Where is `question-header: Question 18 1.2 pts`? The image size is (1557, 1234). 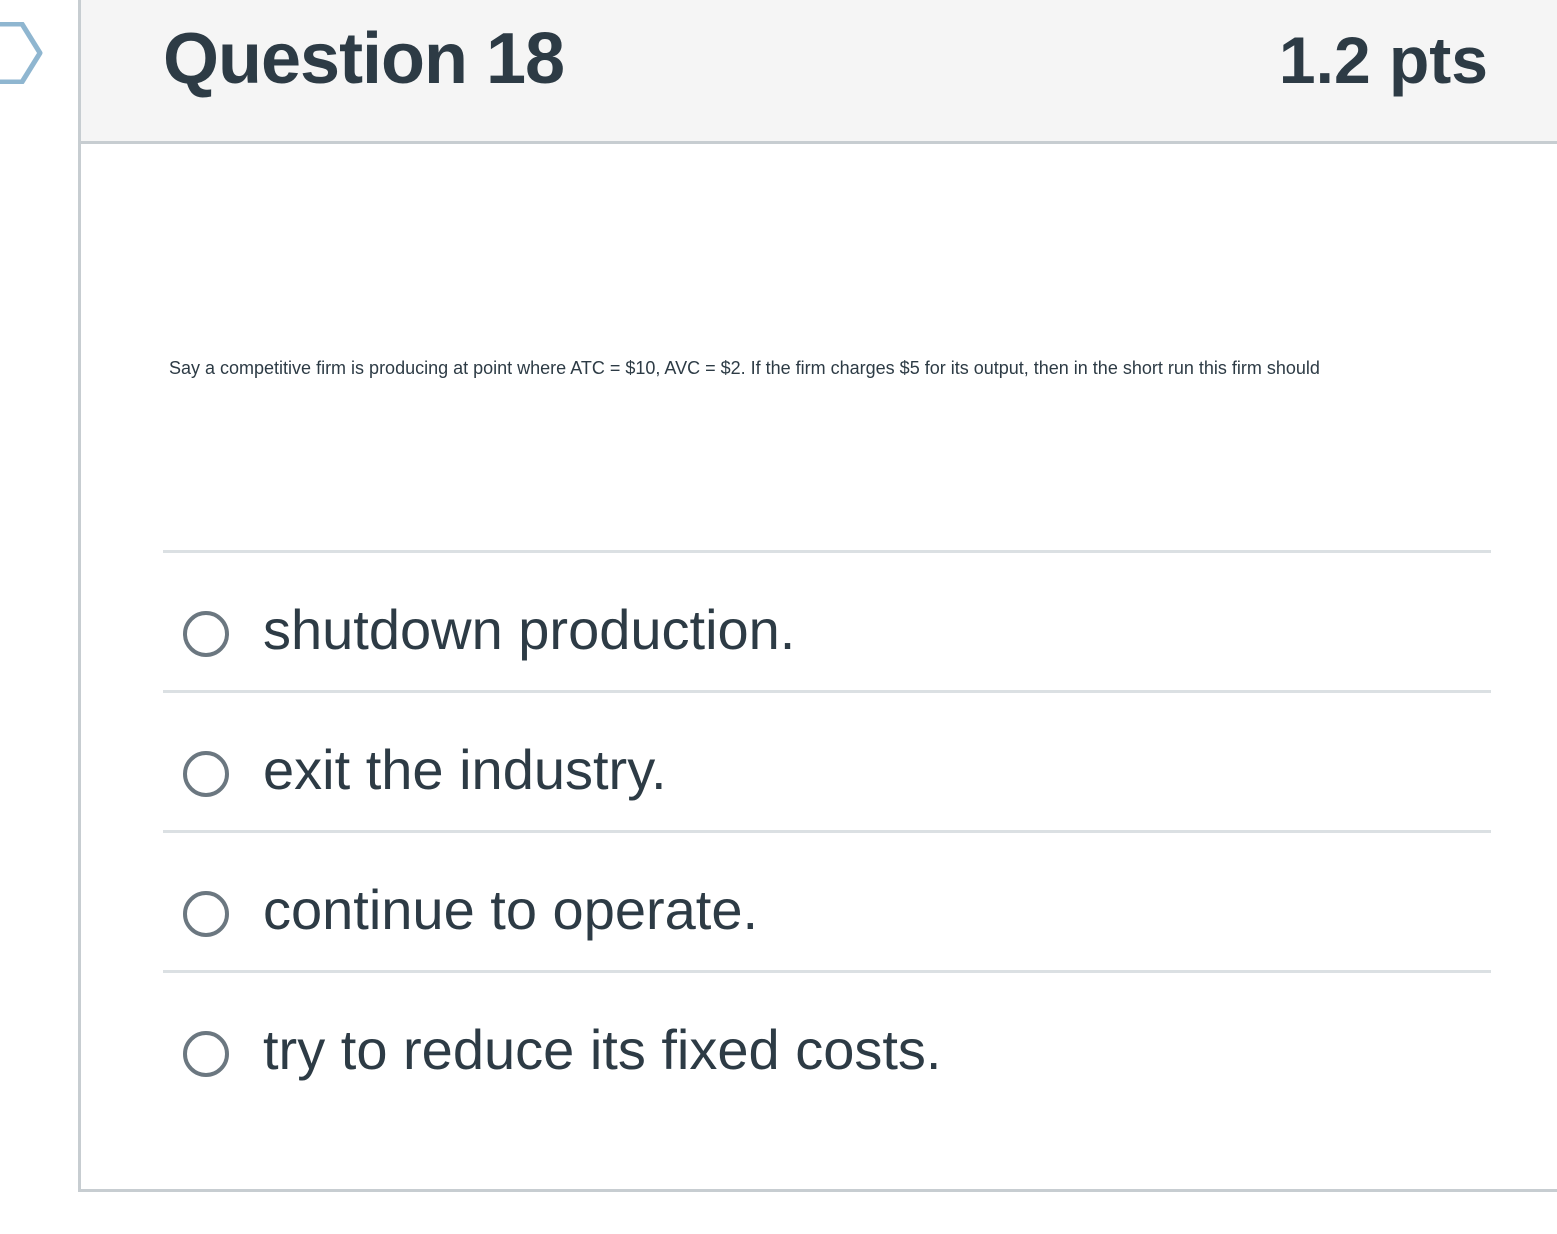
question-header: Question 18 1.2 pts is located at coordinates (819, 72).